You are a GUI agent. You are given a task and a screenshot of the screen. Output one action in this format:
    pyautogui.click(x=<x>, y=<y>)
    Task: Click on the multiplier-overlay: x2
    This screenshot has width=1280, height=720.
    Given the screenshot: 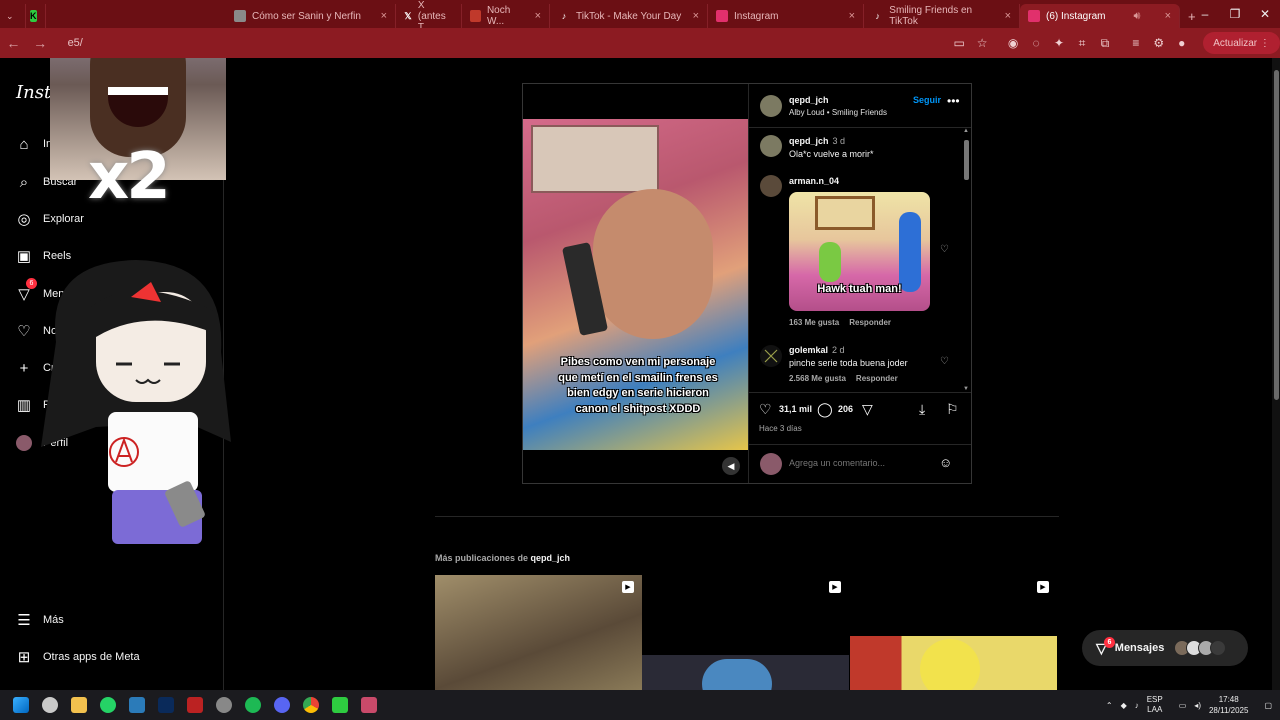 What is the action you would take?
    pyautogui.click(x=129, y=177)
    